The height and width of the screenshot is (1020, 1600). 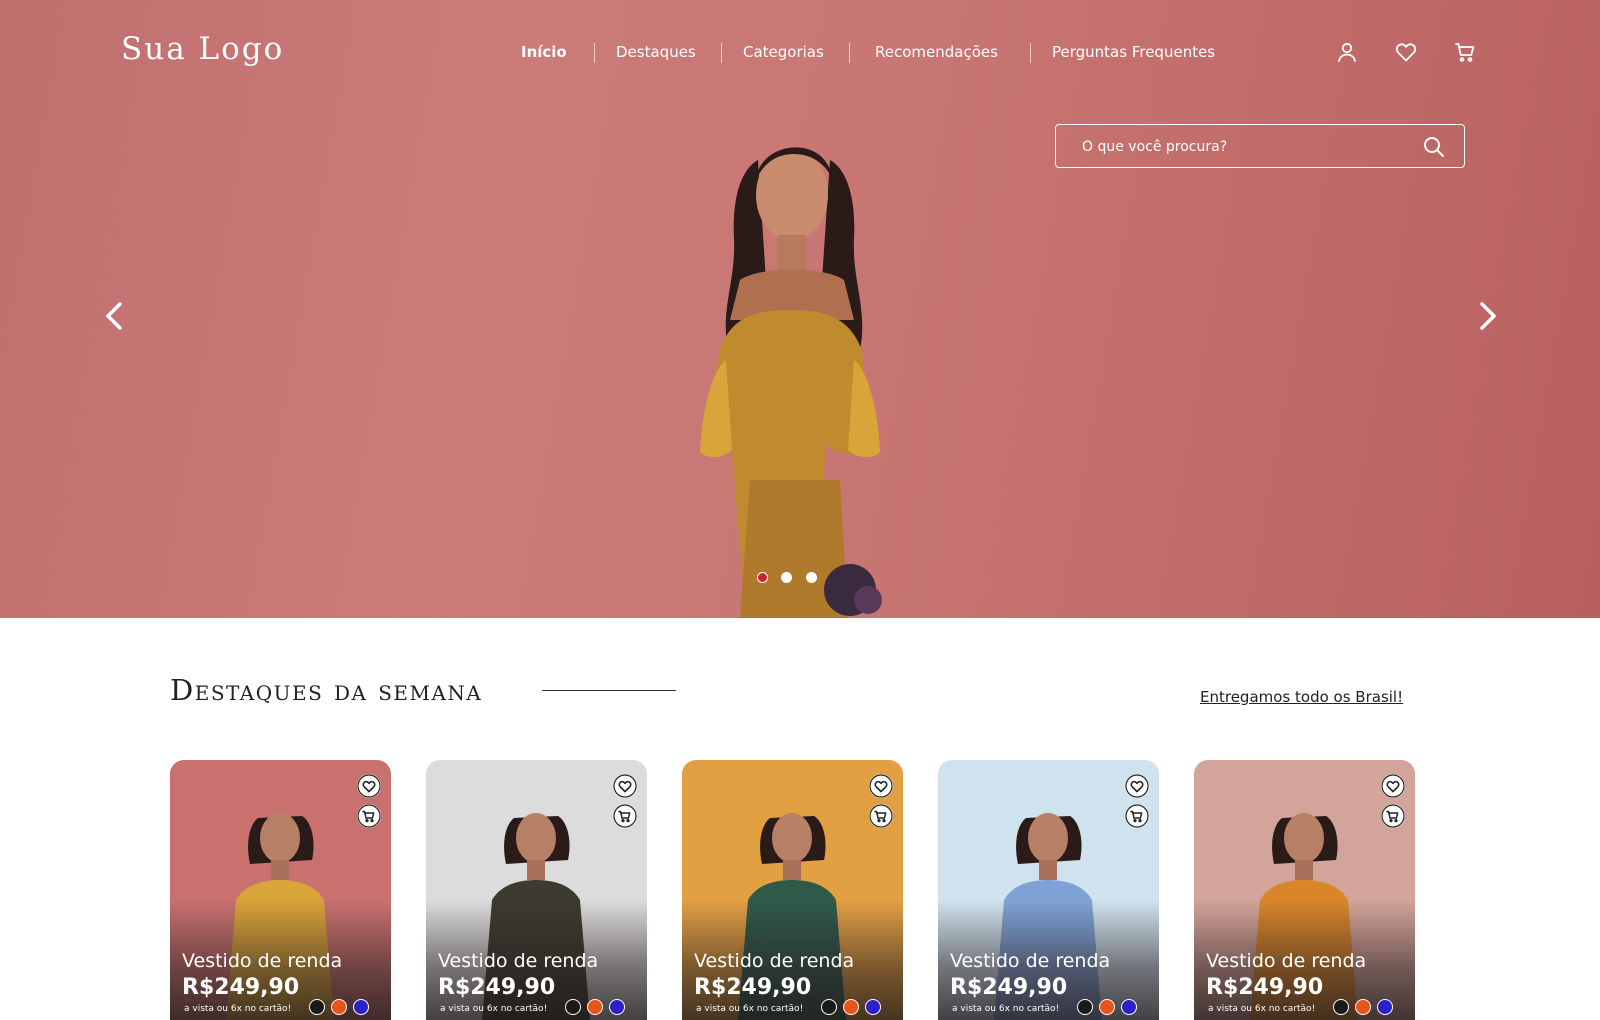 I want to click on section-title: Destaques da semana, so click(x=326, y=690).